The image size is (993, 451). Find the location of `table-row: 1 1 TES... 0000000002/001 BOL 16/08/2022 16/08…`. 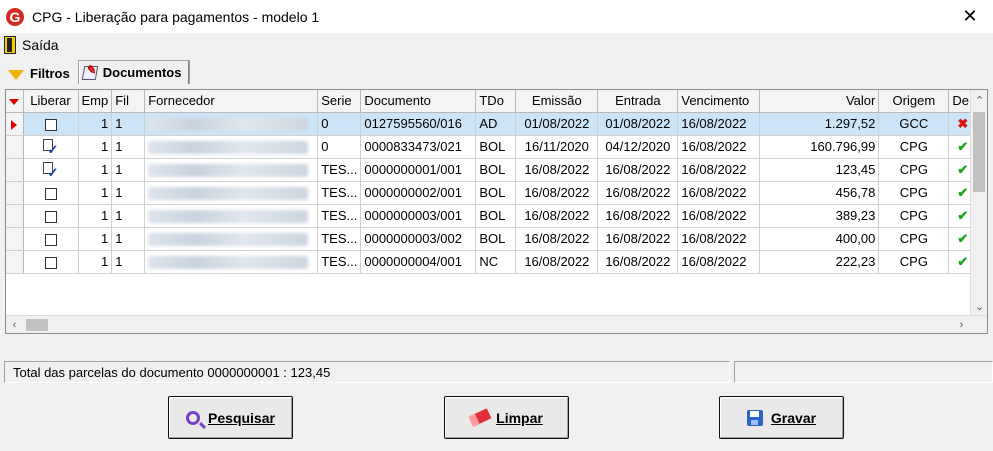

table-row: 1 1 TES... 0000000002/001 BOL 16/08/2022 16/08… is located at coordinates (492, 193).